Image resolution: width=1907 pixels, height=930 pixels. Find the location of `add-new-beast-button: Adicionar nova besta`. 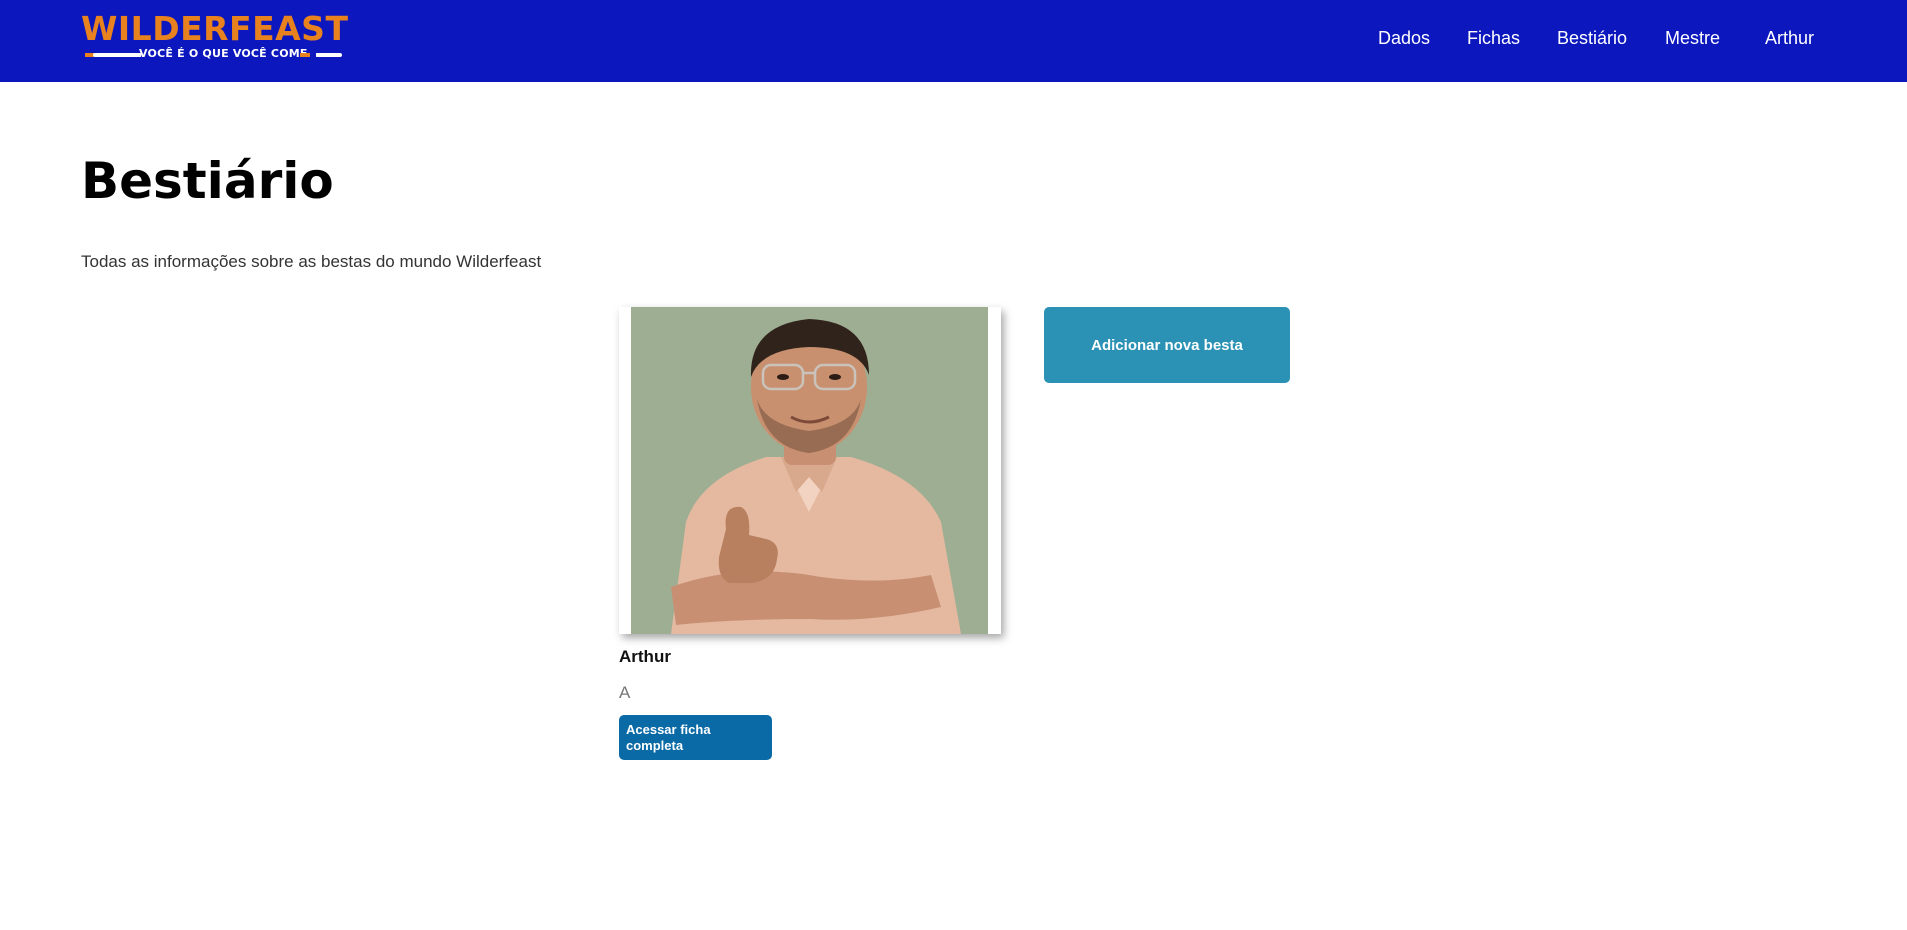

add-new-beast-button: Adicionar nova besta is located at coordinates (1167, 345).